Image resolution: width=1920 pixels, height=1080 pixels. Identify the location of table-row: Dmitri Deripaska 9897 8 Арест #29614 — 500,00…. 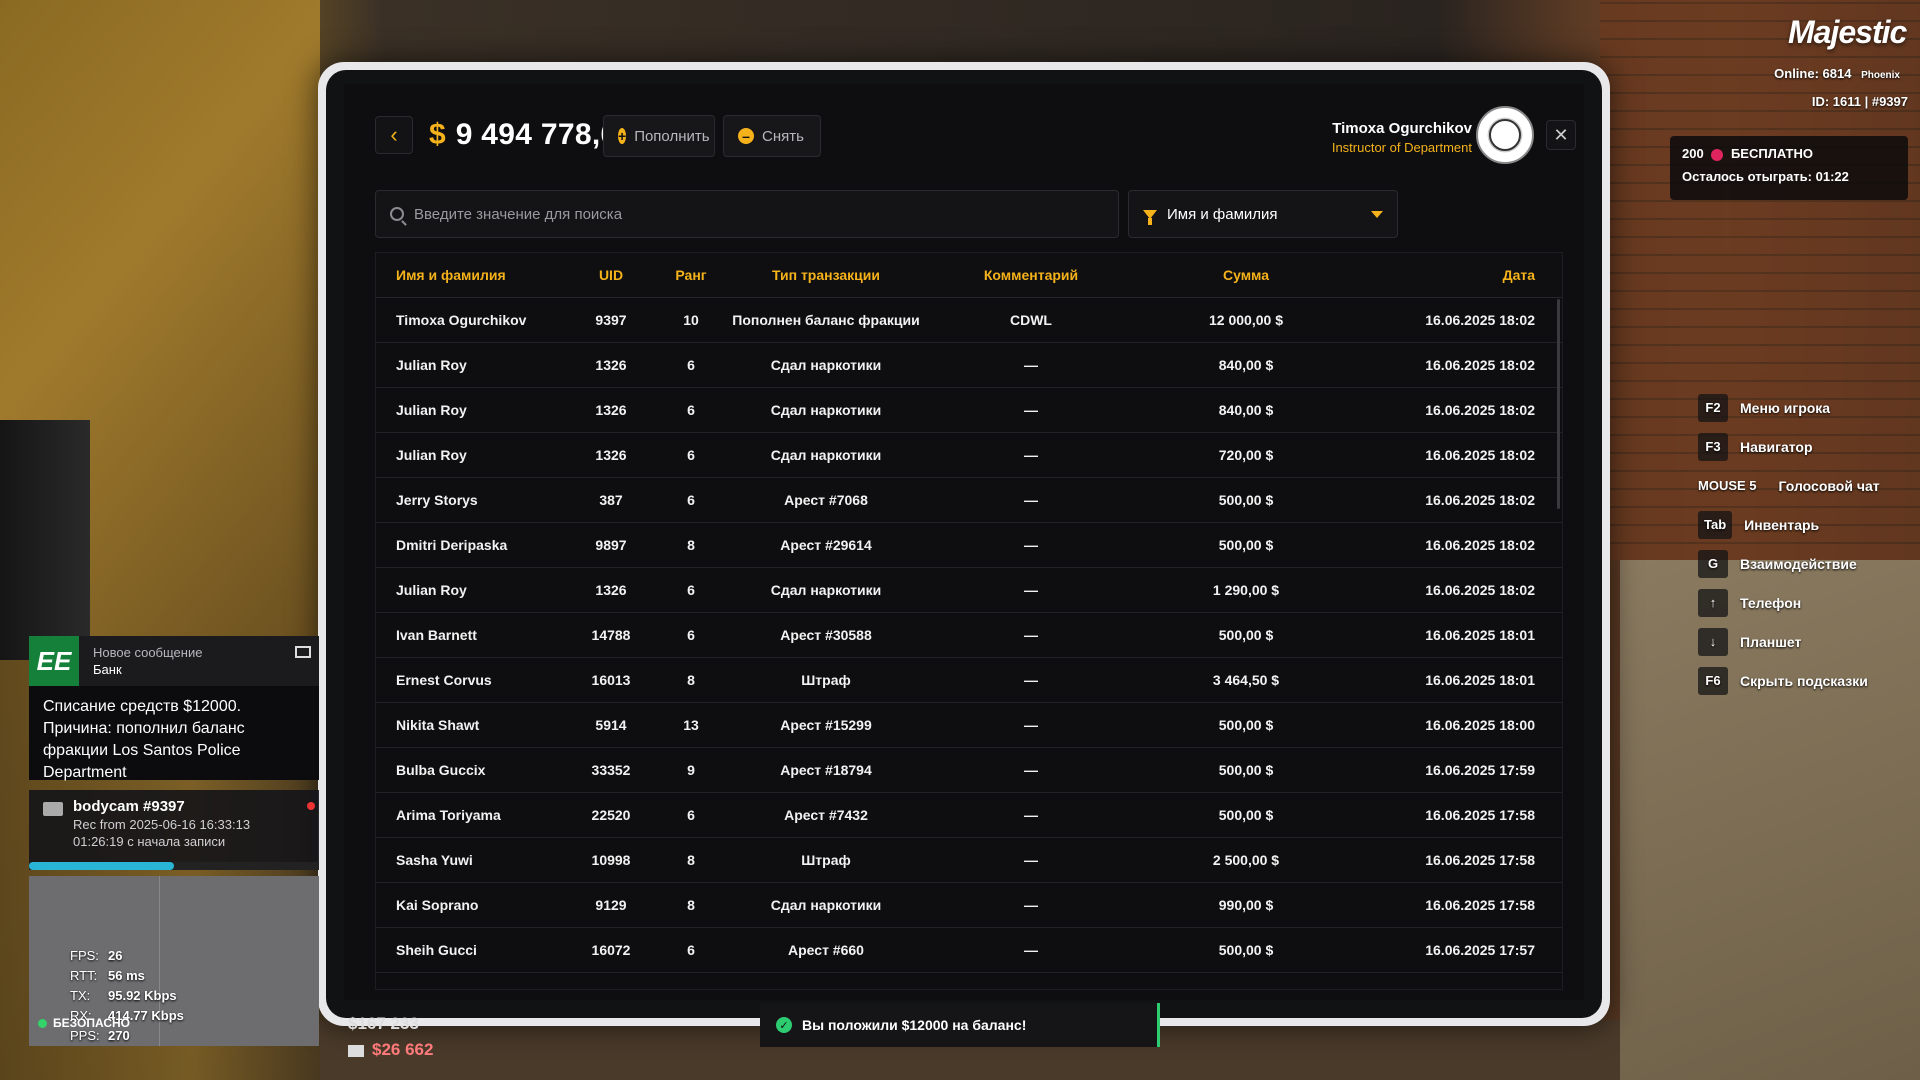
(969, 545).